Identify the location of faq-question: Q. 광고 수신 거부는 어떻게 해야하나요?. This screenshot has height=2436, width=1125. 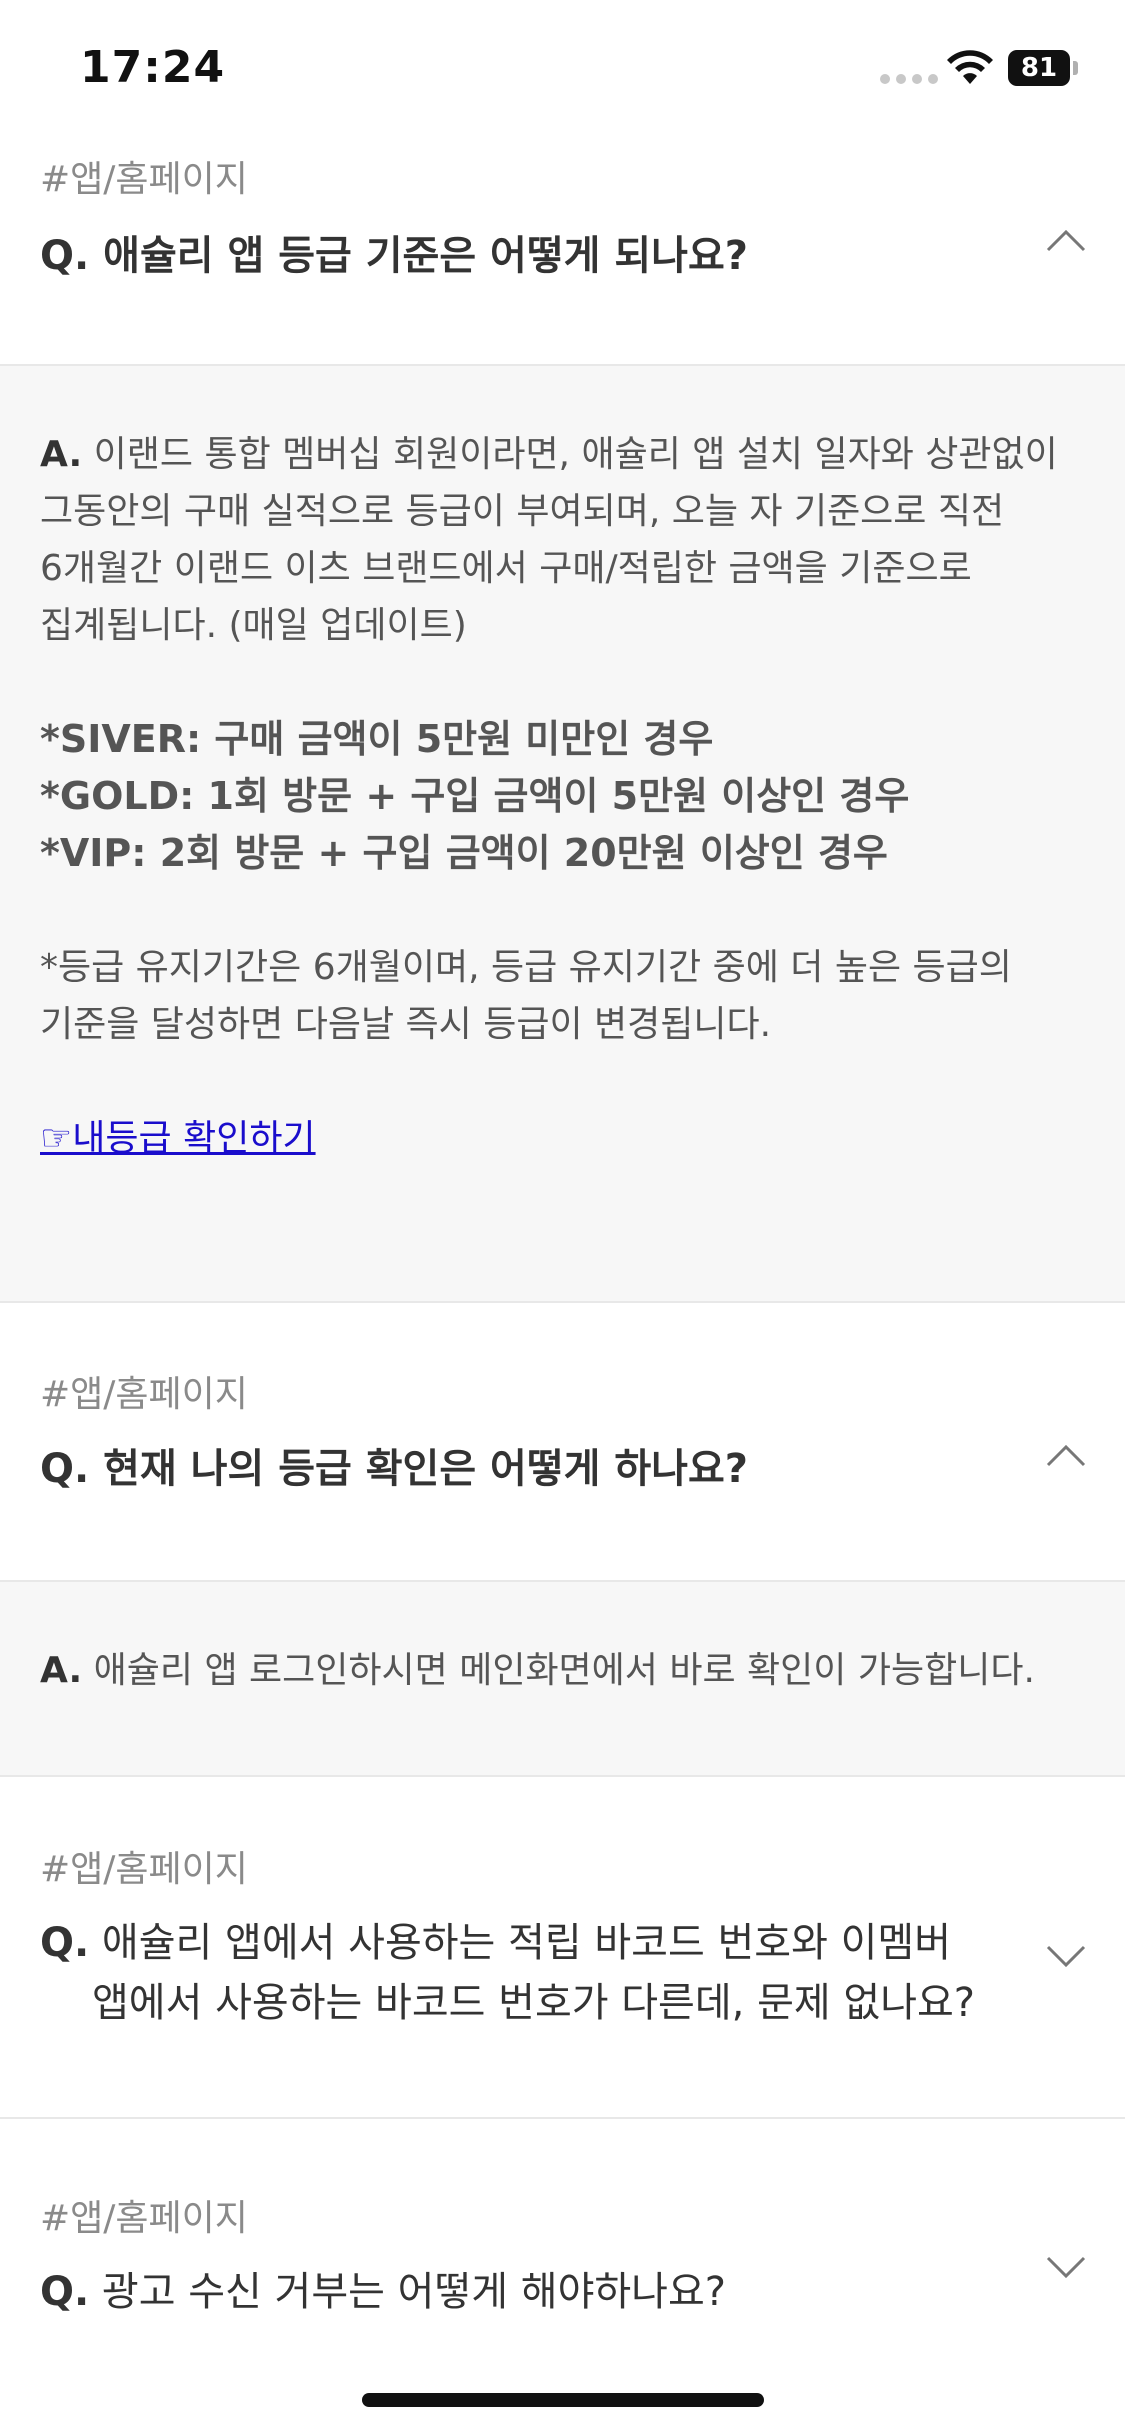
(530, 2292).